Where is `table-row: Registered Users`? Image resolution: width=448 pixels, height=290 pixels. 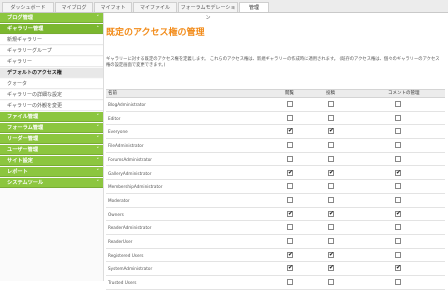 table-row: Registered Users is located at coordinates (275, 256).